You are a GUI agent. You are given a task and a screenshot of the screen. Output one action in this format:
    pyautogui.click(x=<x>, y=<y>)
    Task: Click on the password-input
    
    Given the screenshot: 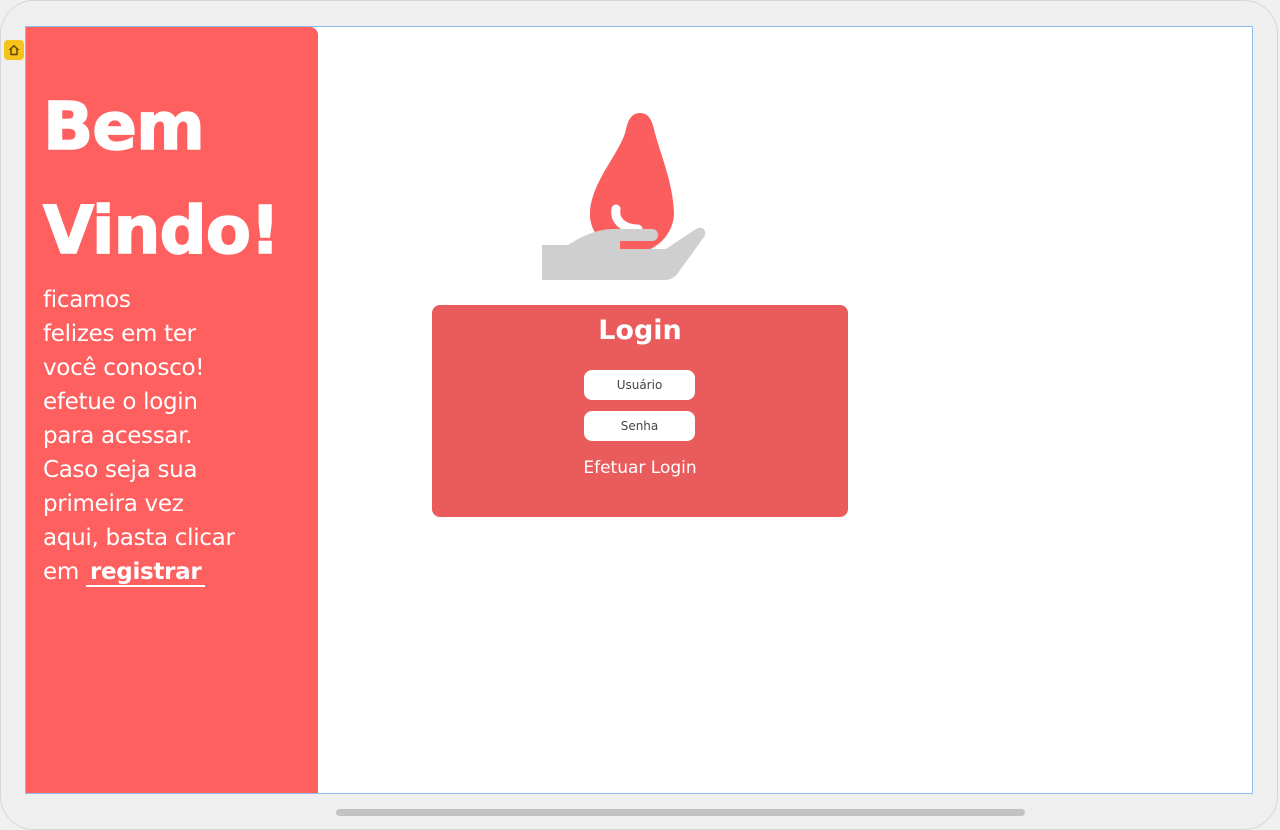 What is the action you would take?
    pyautogui.click(x=639, y=426)
    